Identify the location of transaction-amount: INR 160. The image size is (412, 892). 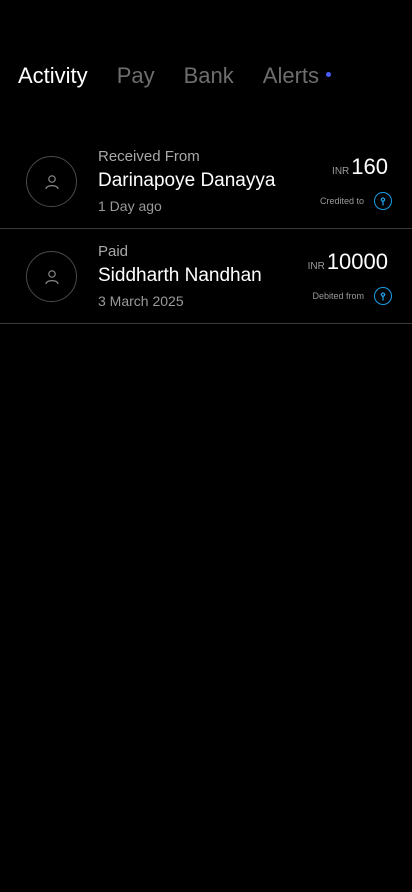
(360, 167).